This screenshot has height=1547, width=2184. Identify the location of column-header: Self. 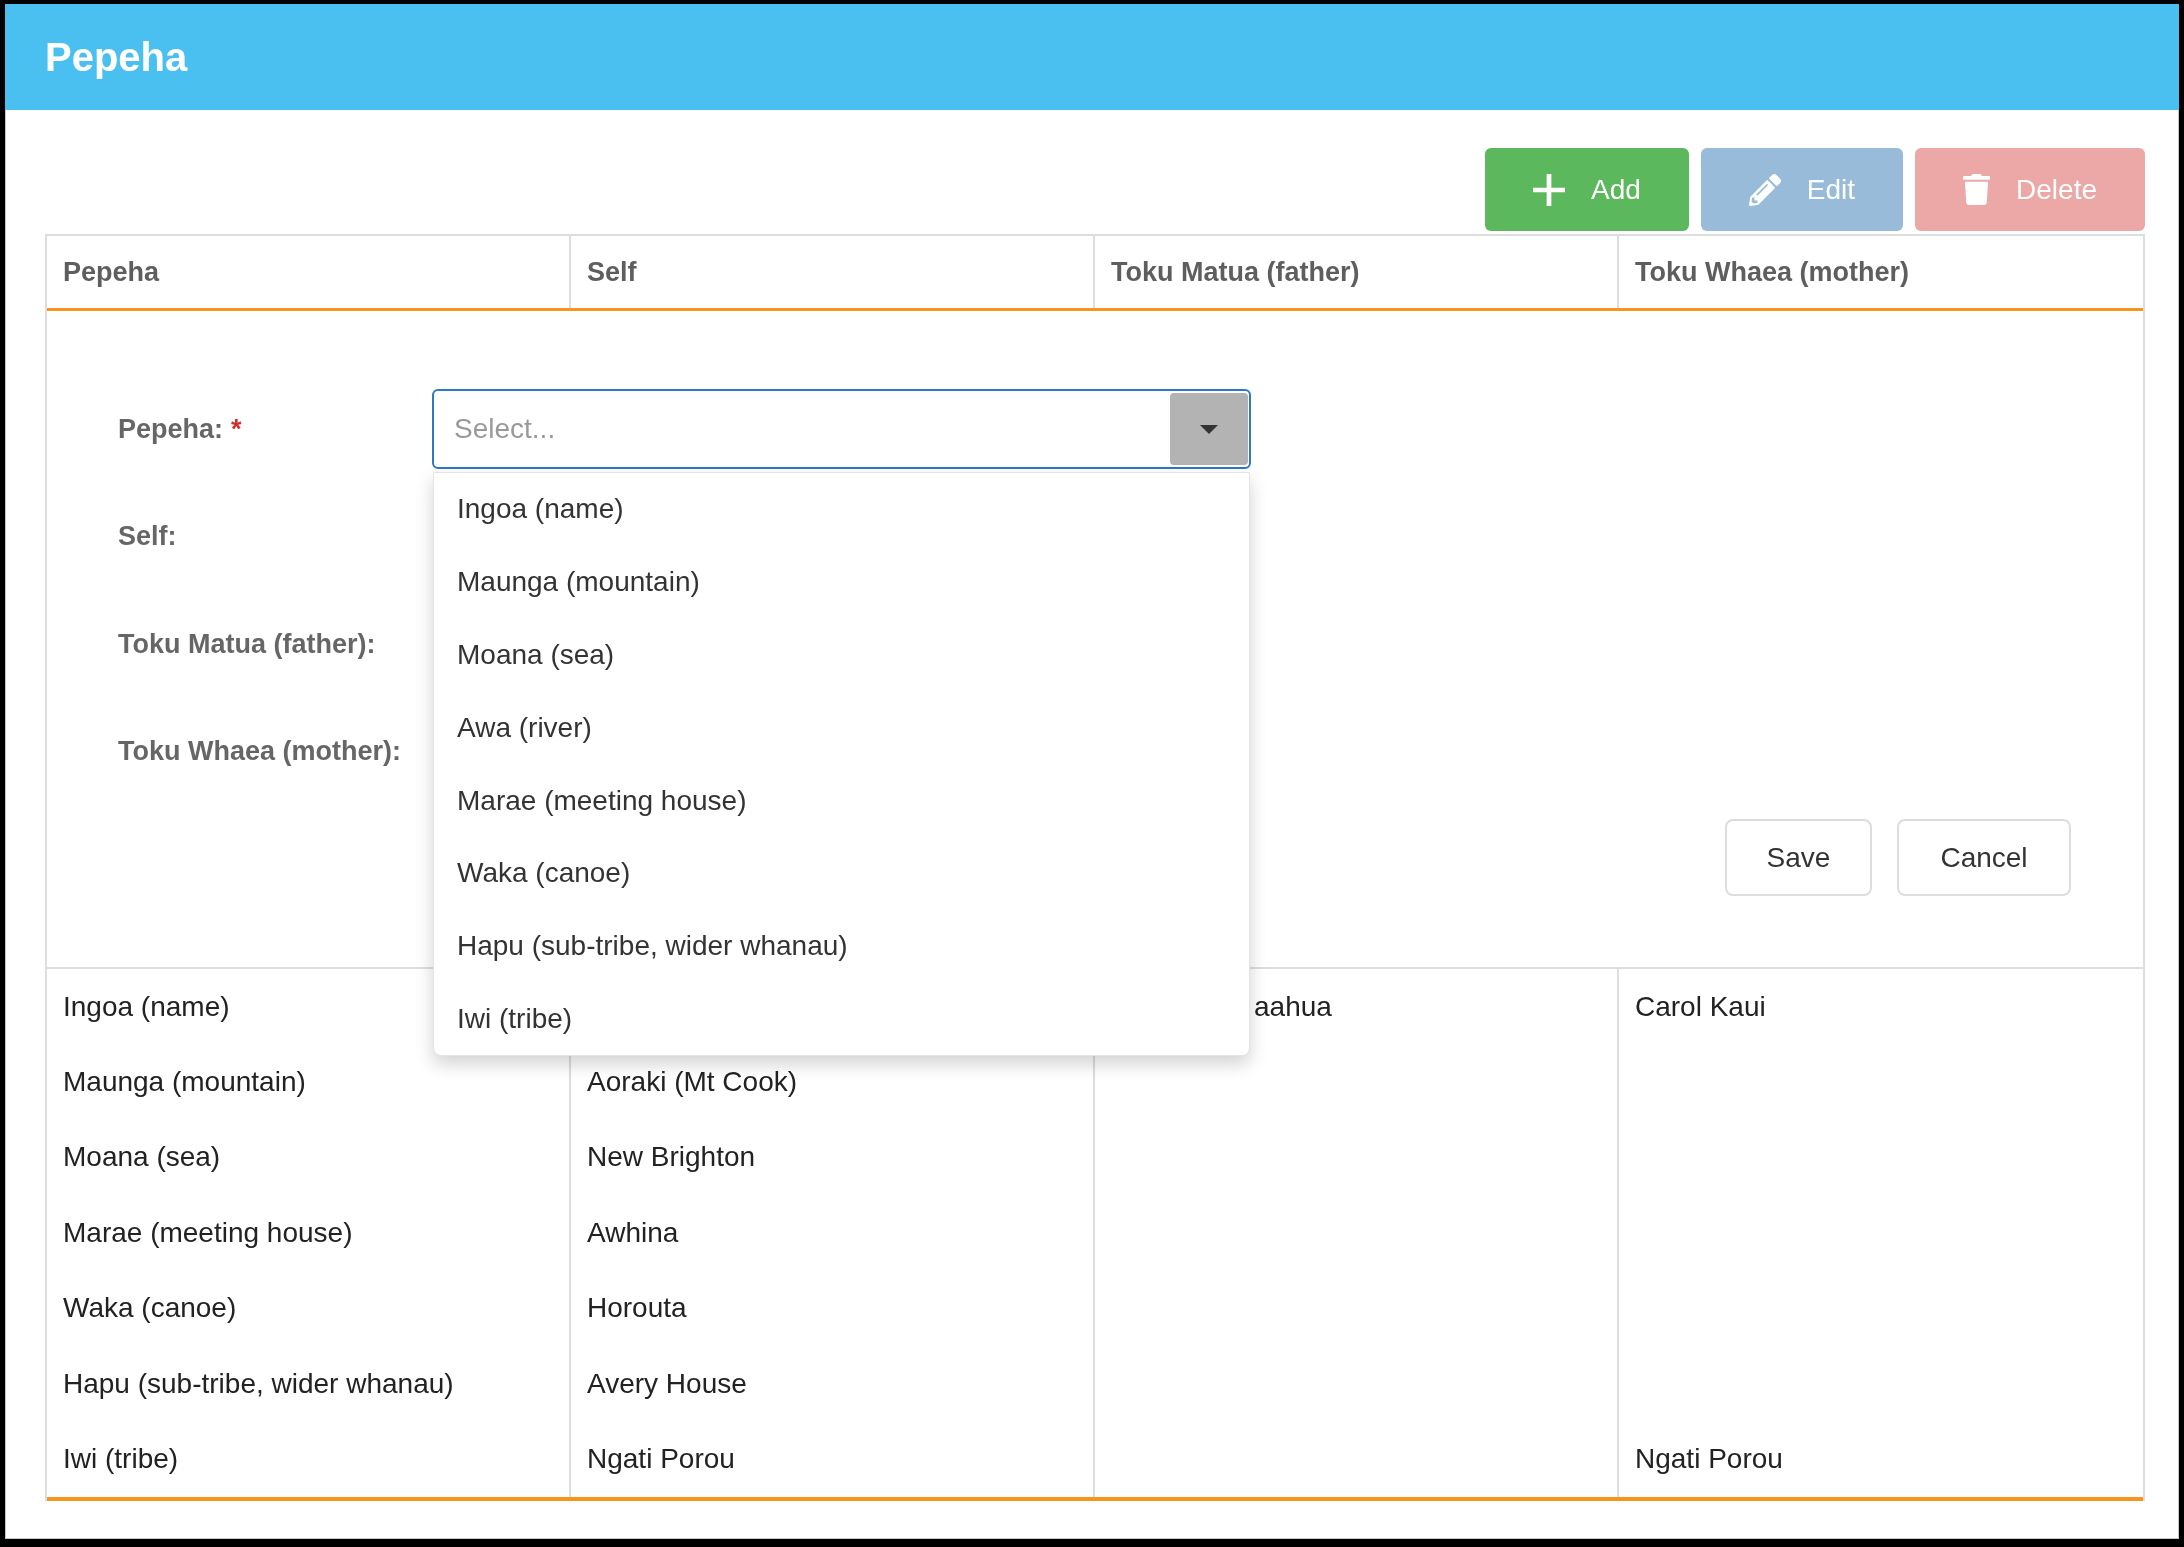
(833, 272).